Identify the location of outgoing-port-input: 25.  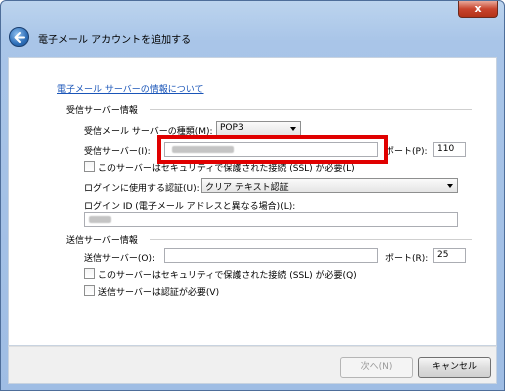
(449, 255).